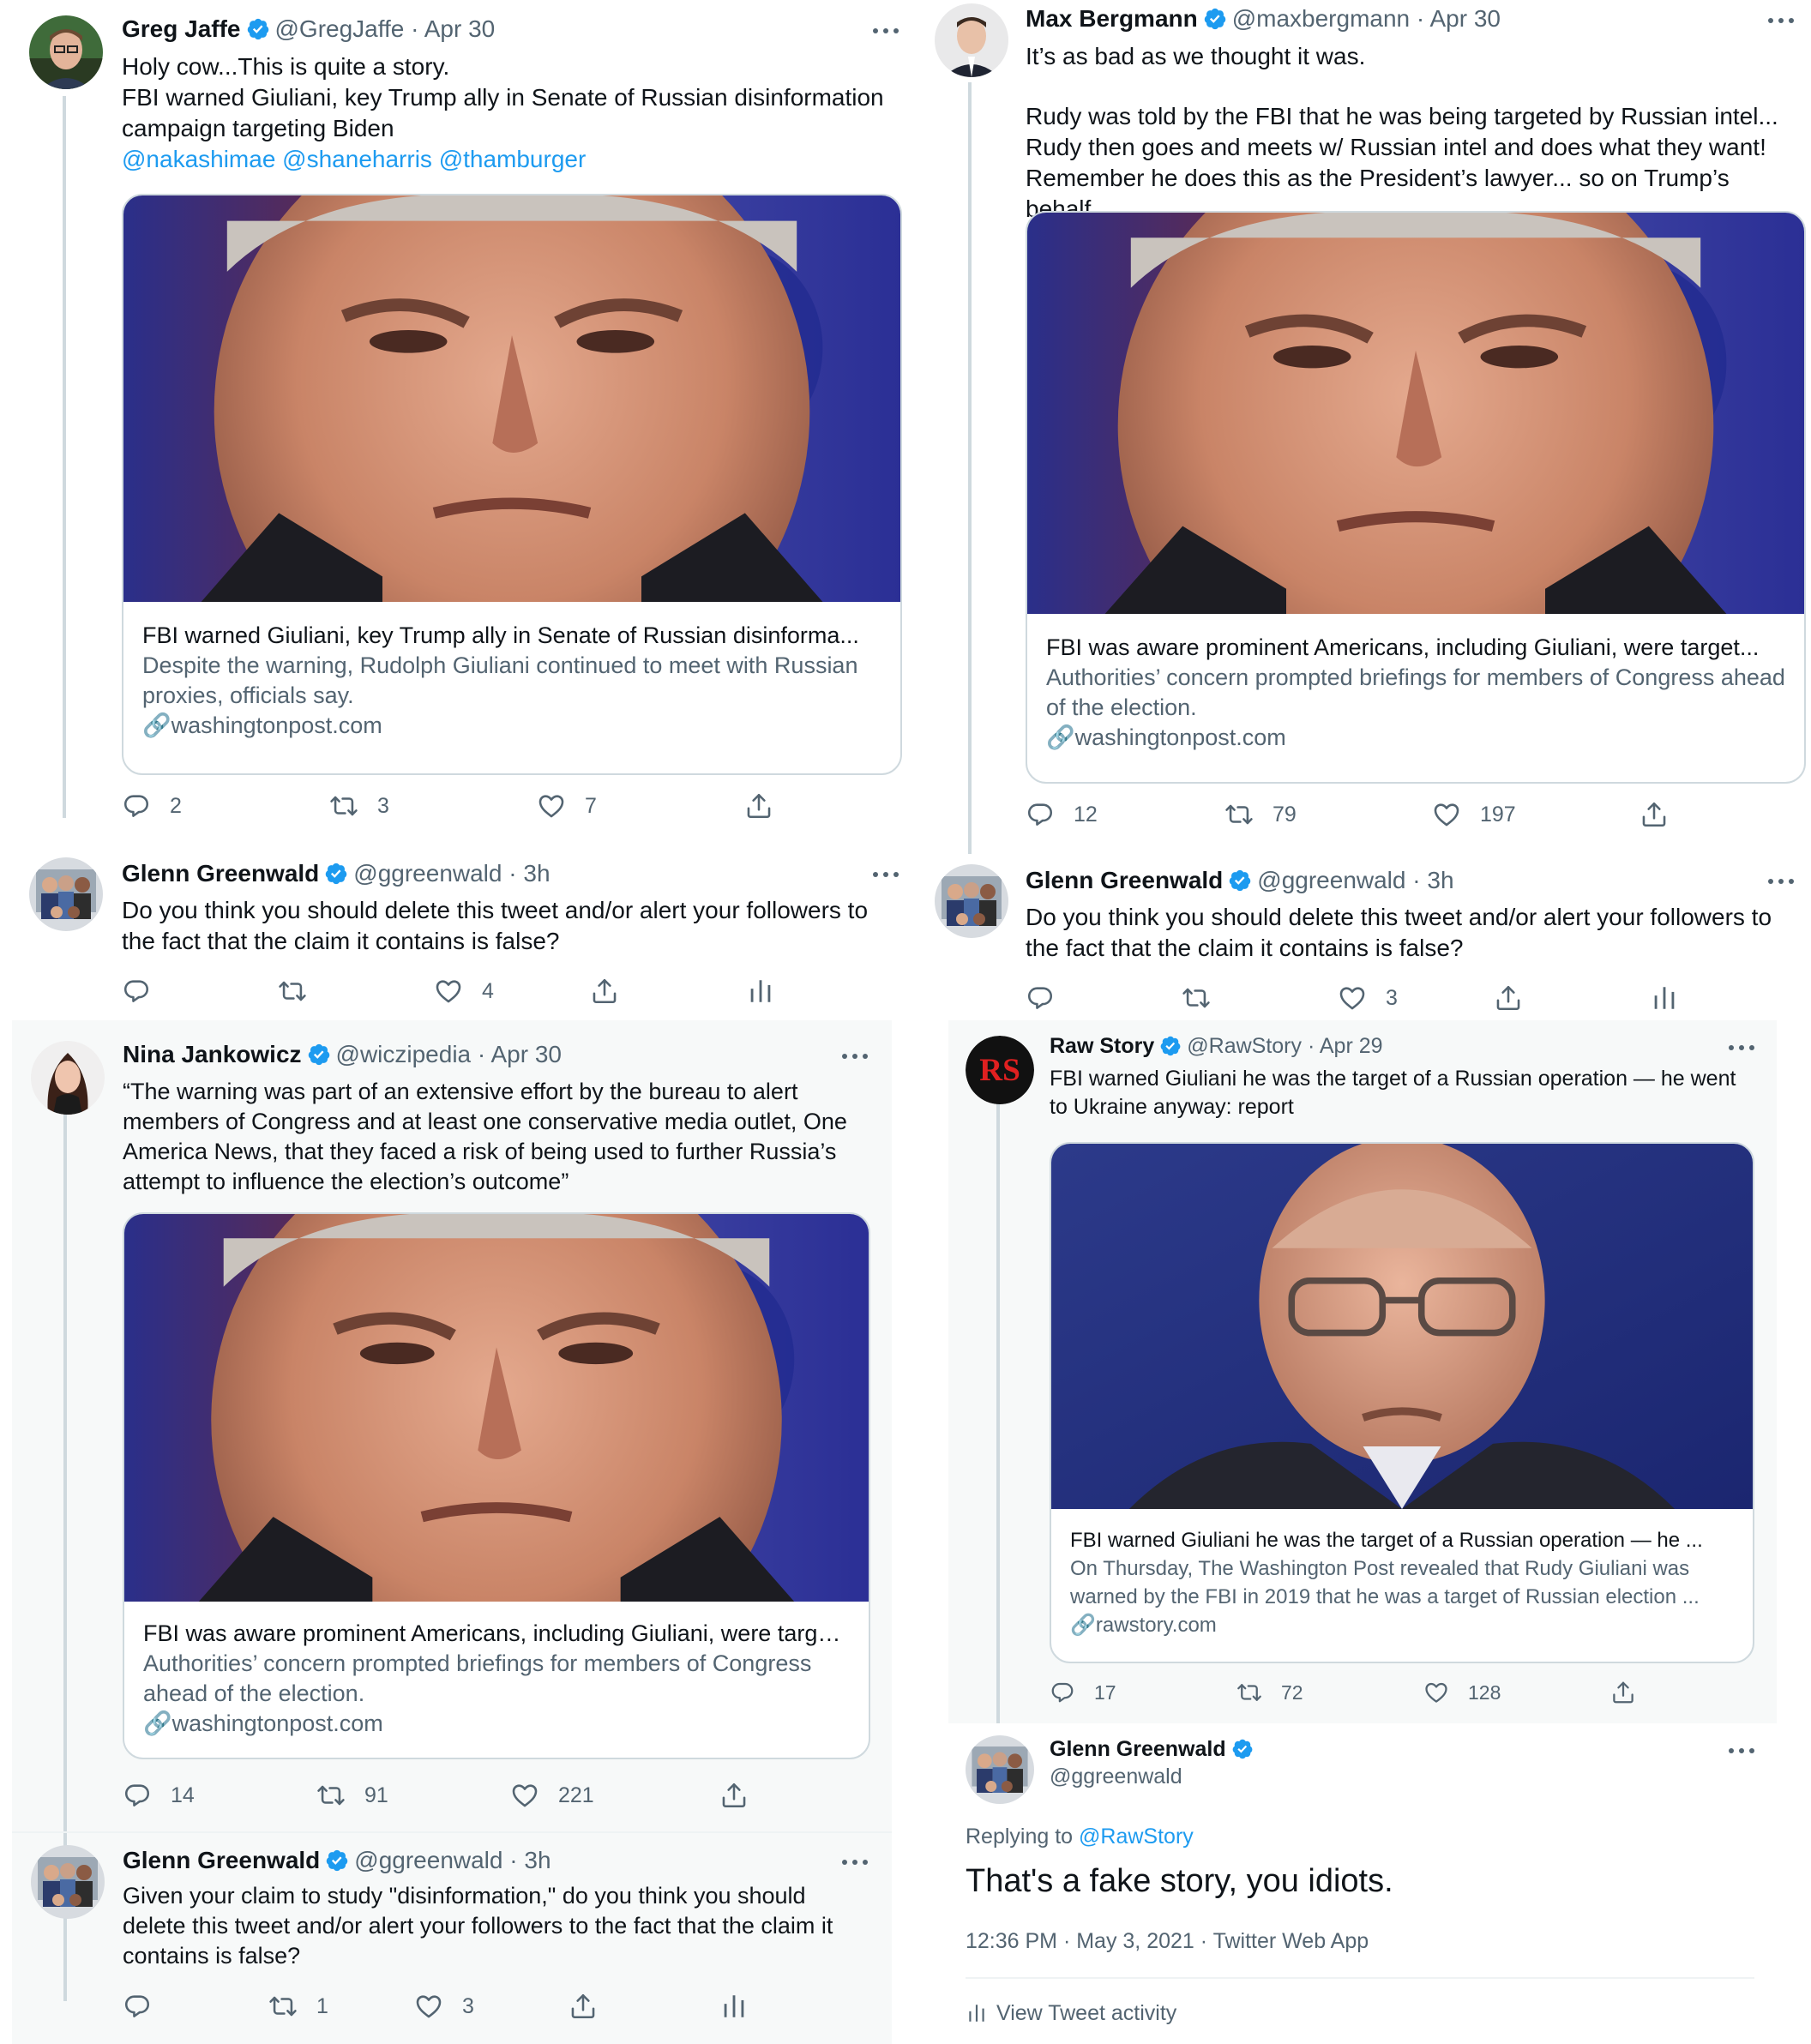 Image resolution: width=1811 pixels, height=2044 pixels. Describe the element at coordinates (1000, 1070) in the screenshot. I see `raw-story-logo` at that location.